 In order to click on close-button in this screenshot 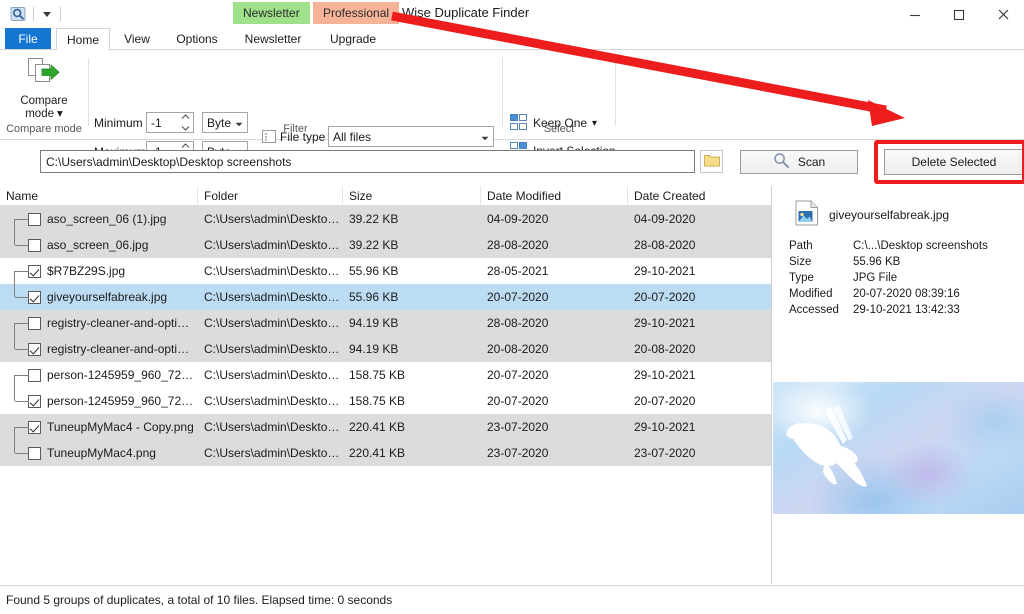, I will do `click(1002, 14)`.